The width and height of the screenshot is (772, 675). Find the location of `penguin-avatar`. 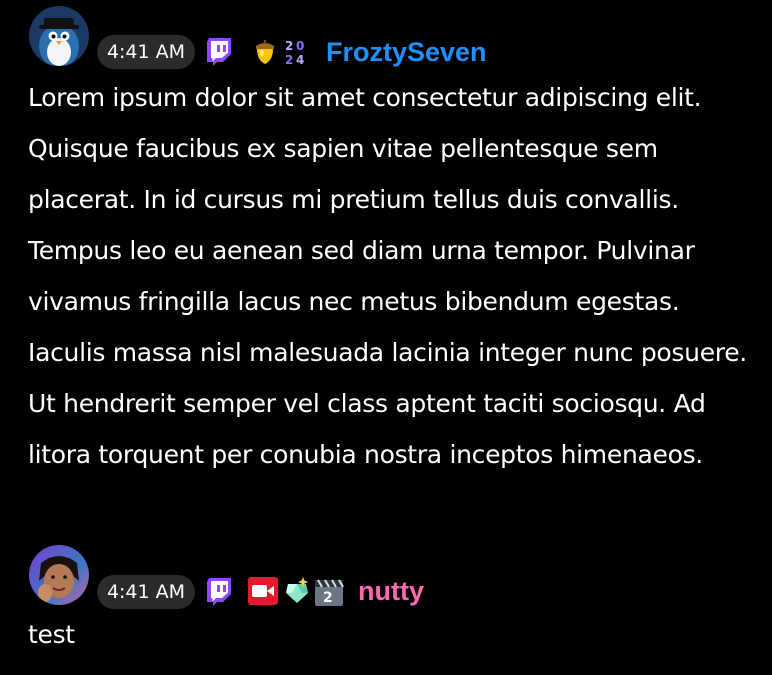

penguin-avatar is located at coordinates (59, 36).